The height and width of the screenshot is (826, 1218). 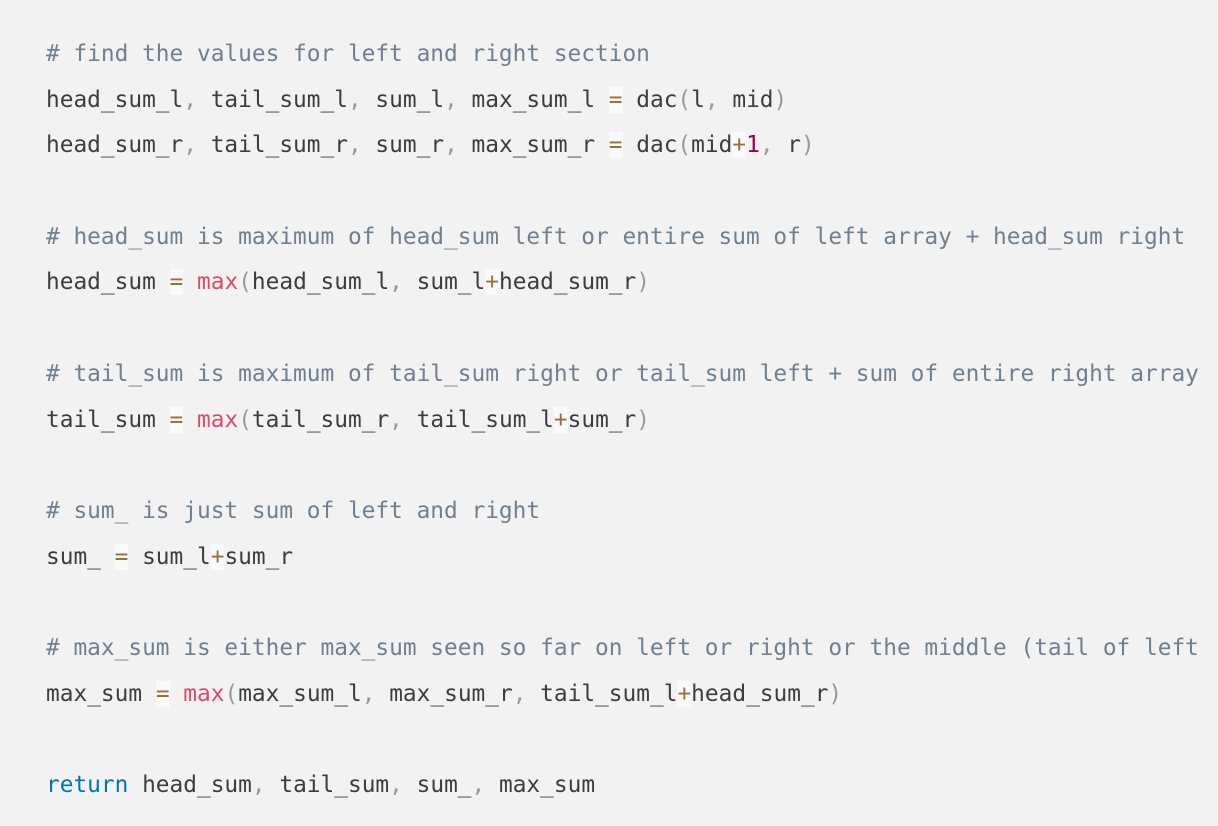 I want to click on code-keyword: return, so click(x=87, y=785).